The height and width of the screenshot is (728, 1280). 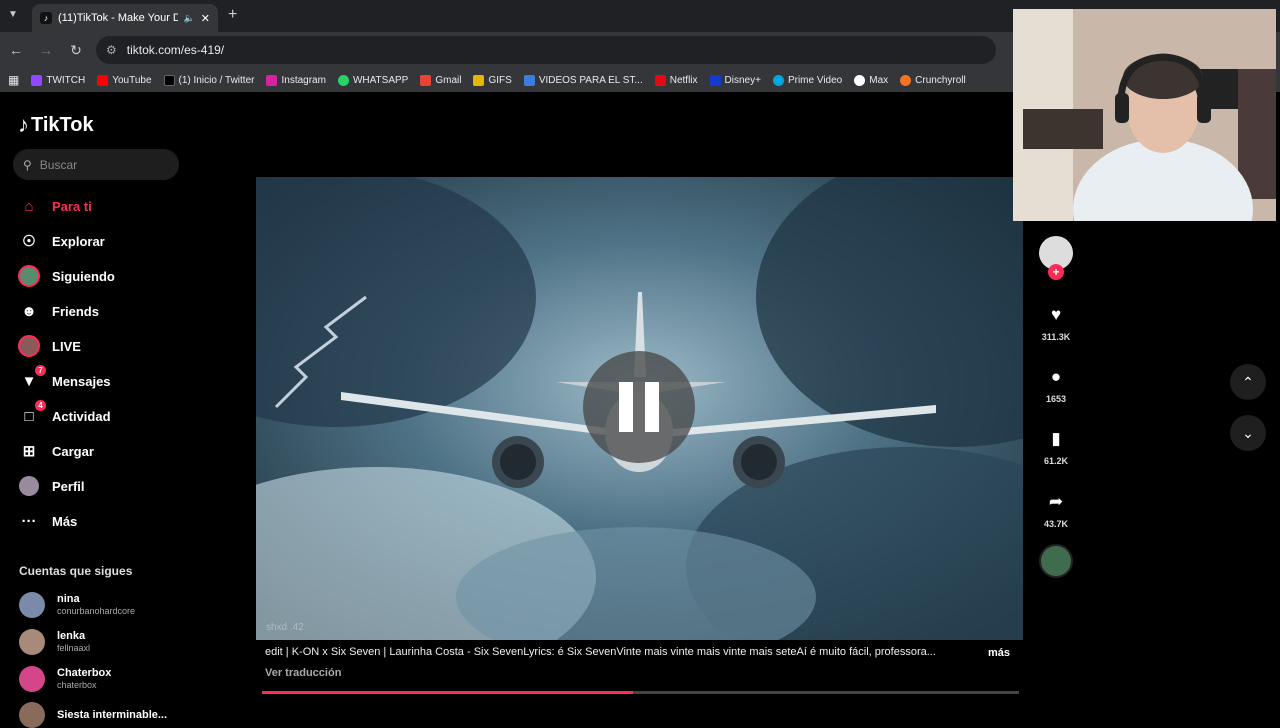 I want to click on disney-icon, so click(x=715, y=80).